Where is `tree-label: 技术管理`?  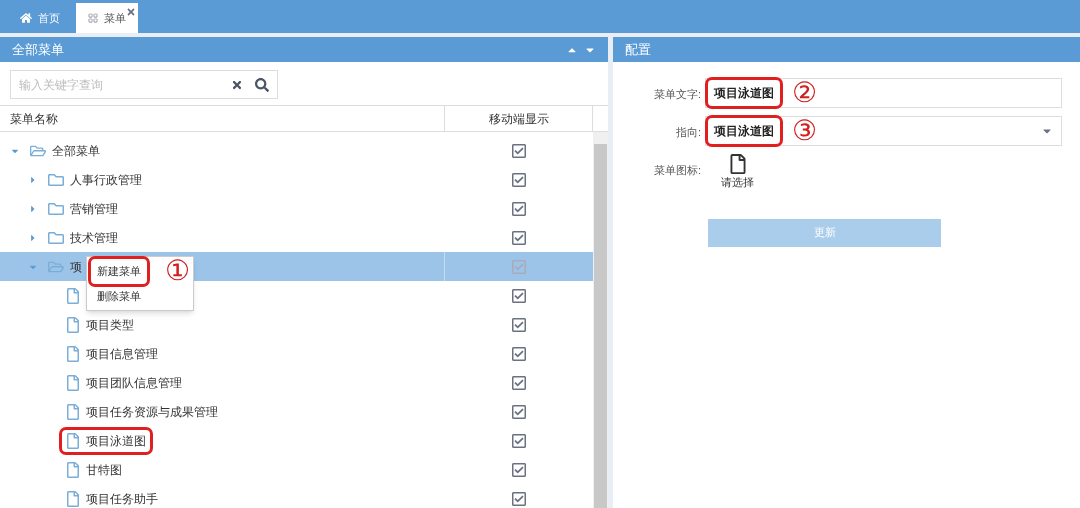
tree-label: 技术管理 is located at coordinates (94, 237).